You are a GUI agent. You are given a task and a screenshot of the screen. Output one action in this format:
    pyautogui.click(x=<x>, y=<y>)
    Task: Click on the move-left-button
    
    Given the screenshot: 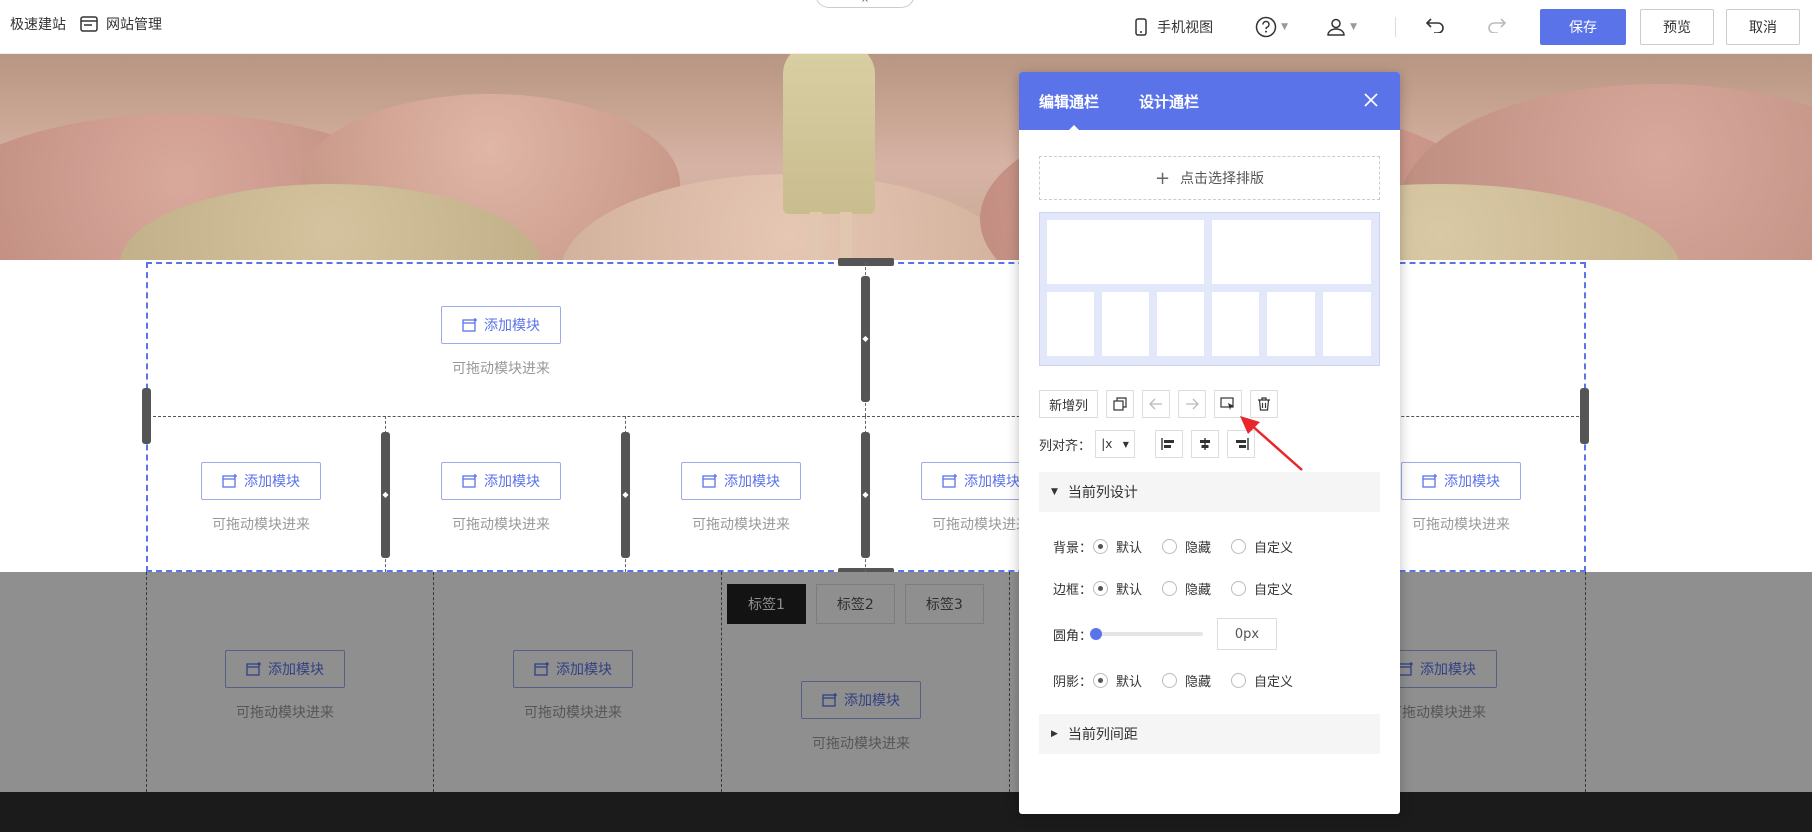 What is the action you would take?
    pyautogui.click(x=1156, y=404)
    